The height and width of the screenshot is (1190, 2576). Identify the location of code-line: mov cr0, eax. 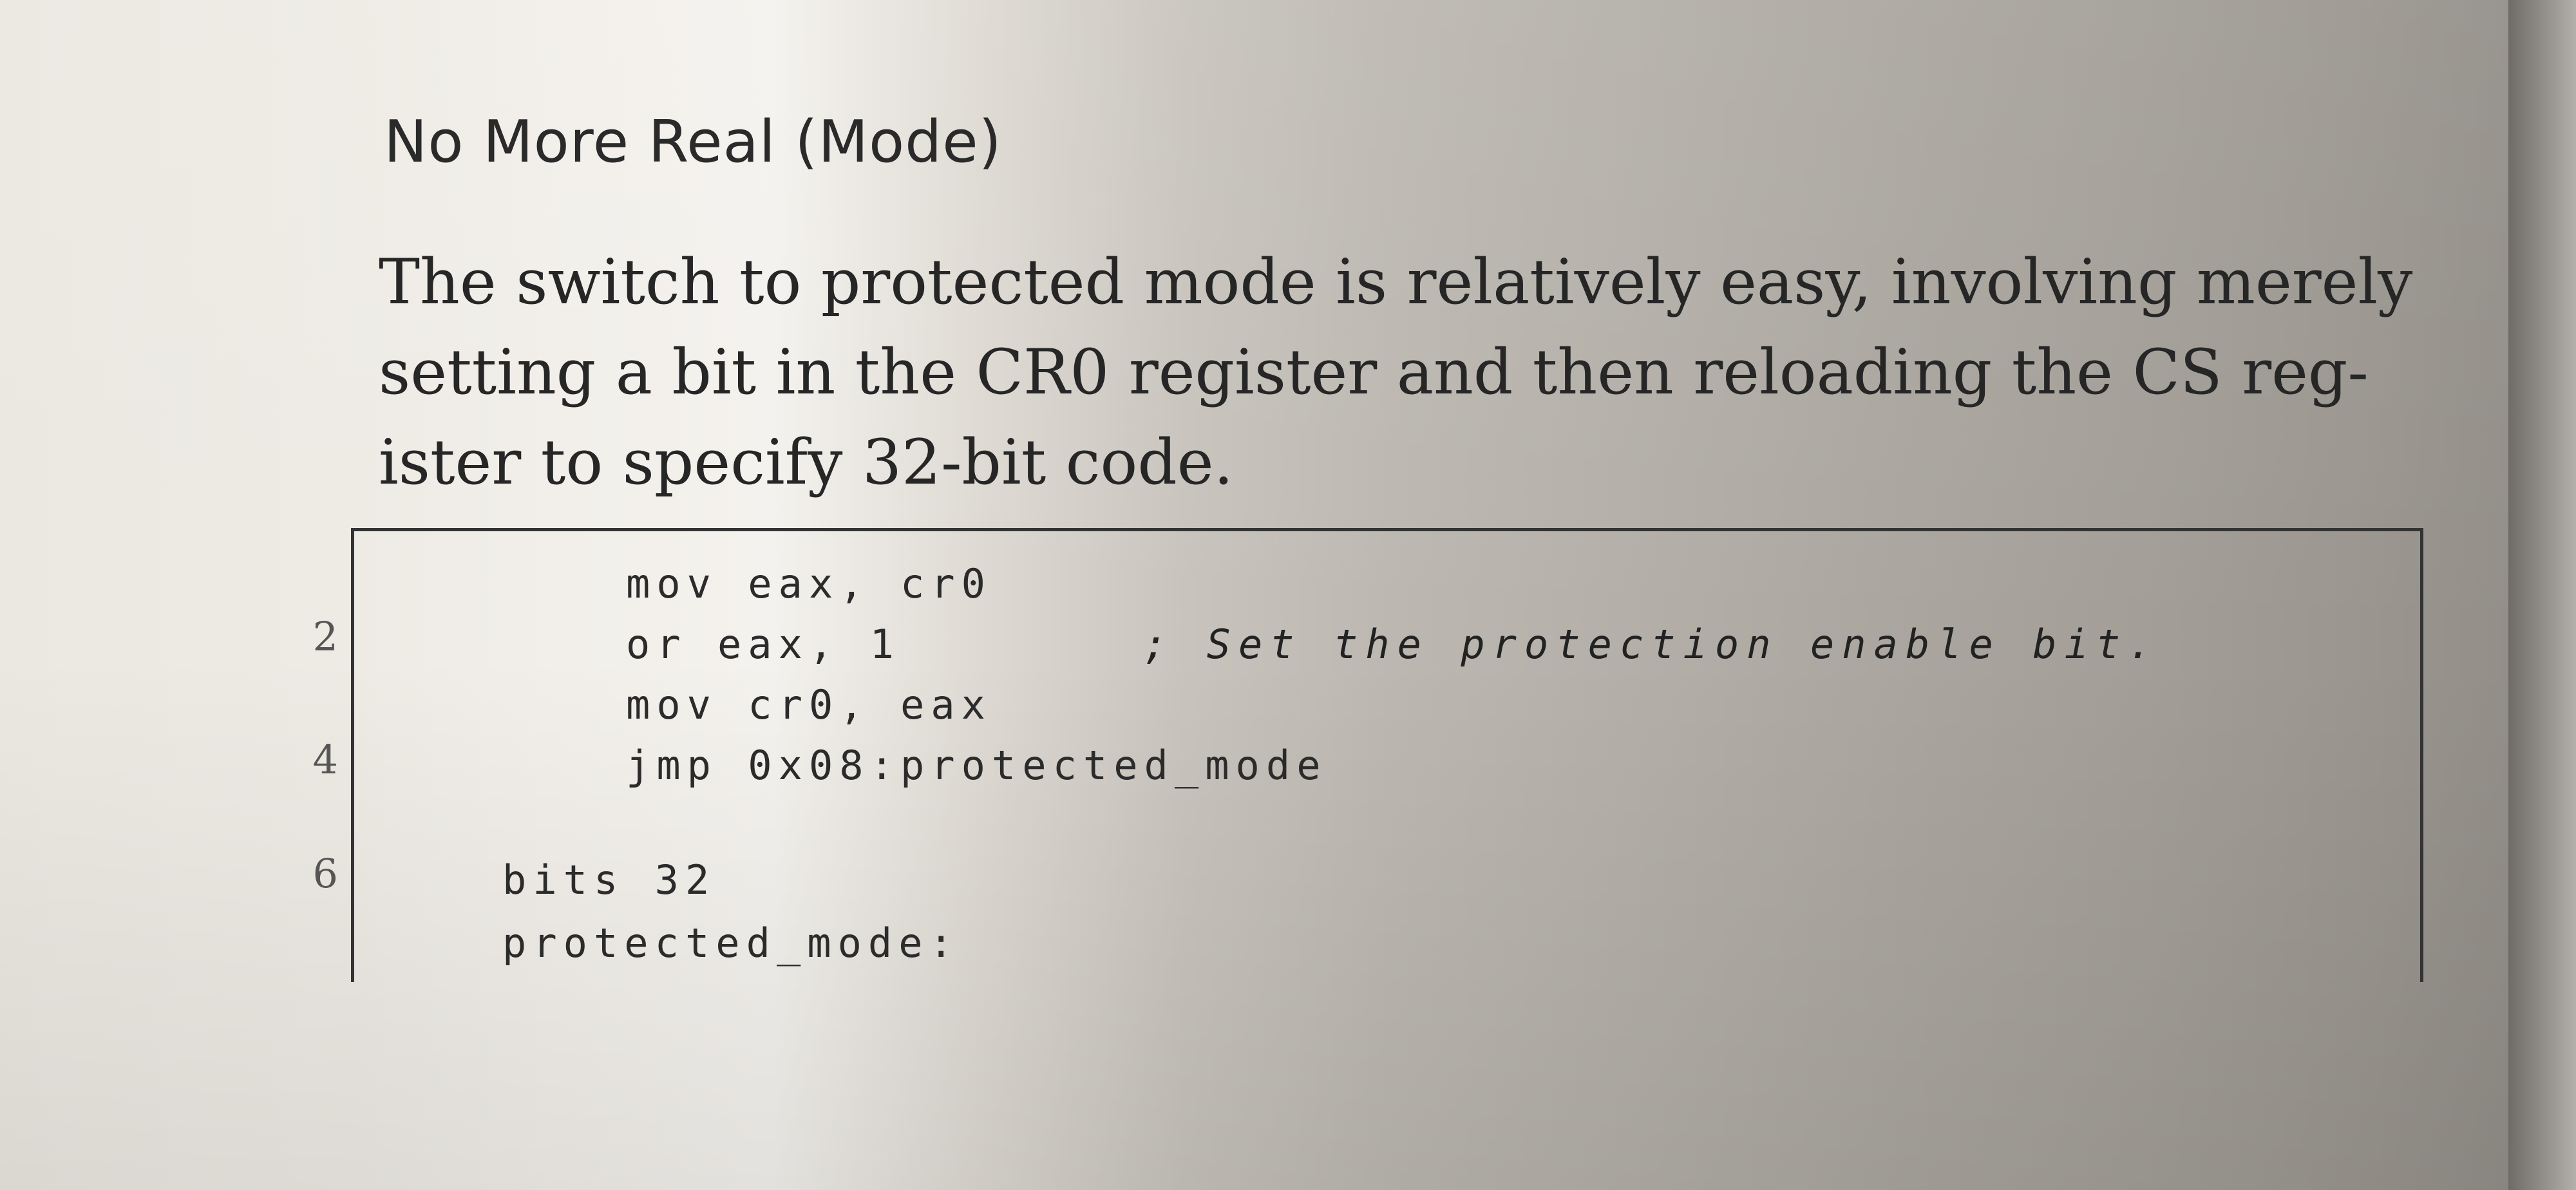
(809, 704).